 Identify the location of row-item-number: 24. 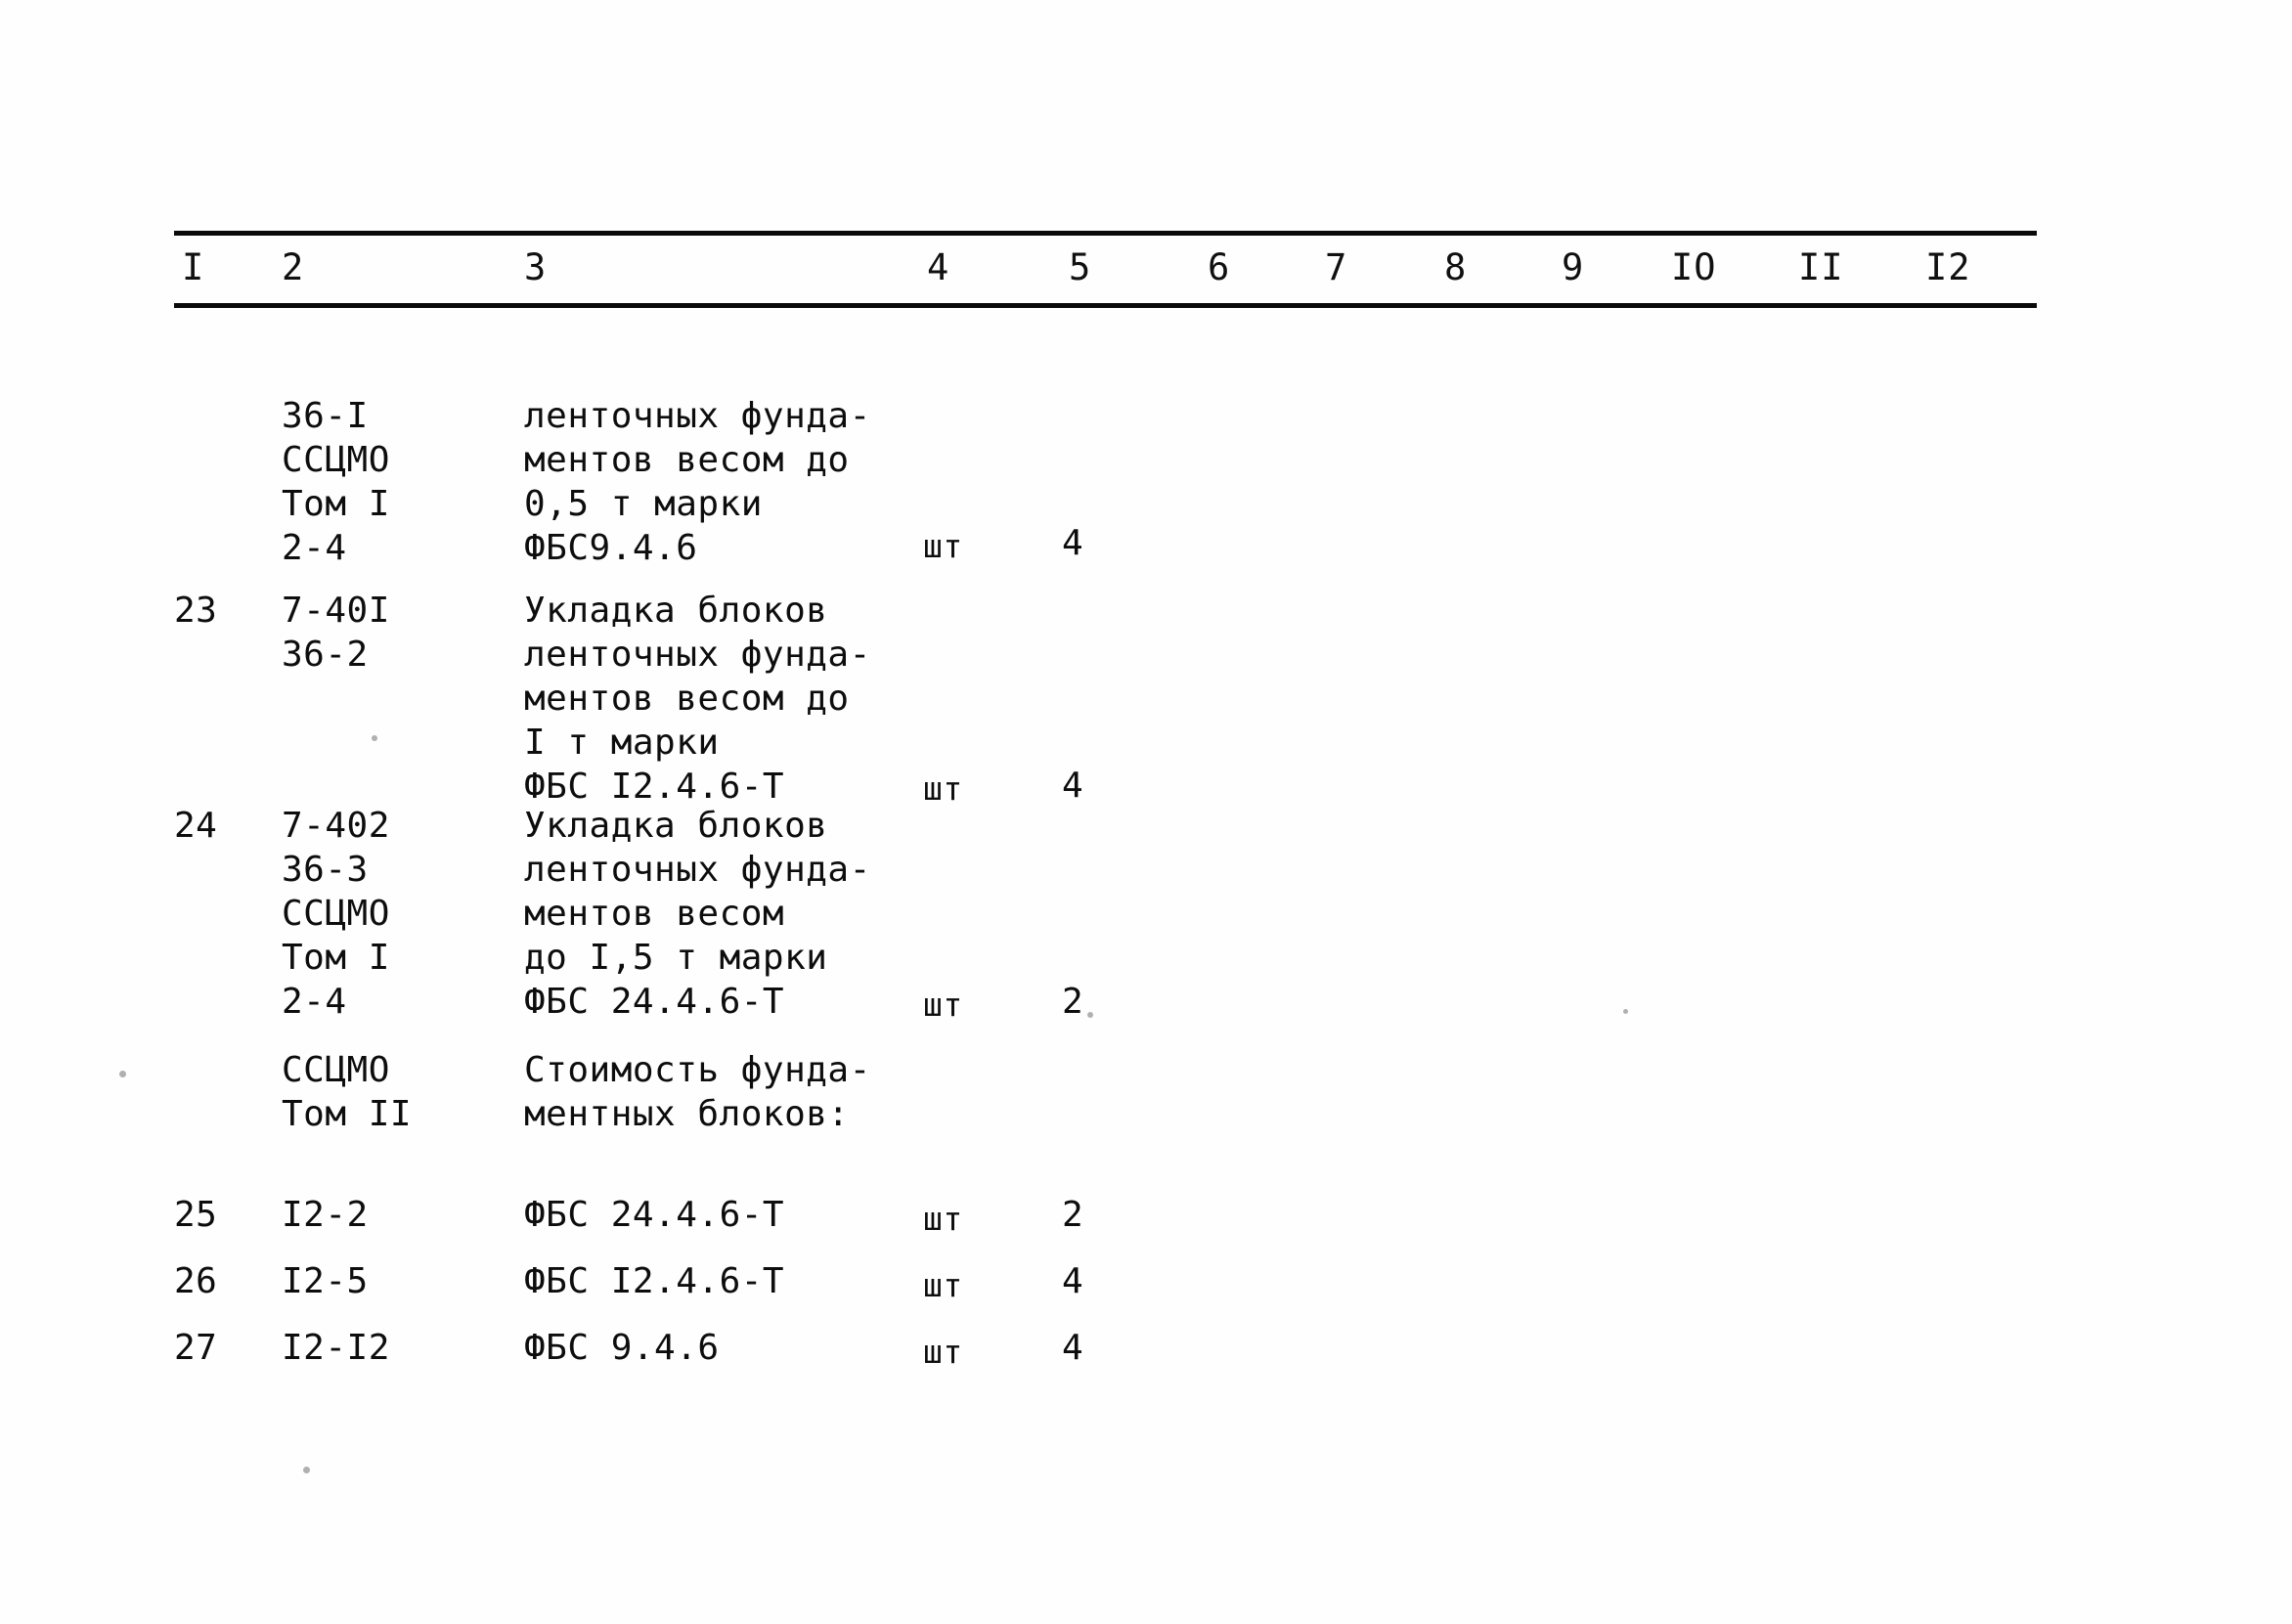
(196, 826).